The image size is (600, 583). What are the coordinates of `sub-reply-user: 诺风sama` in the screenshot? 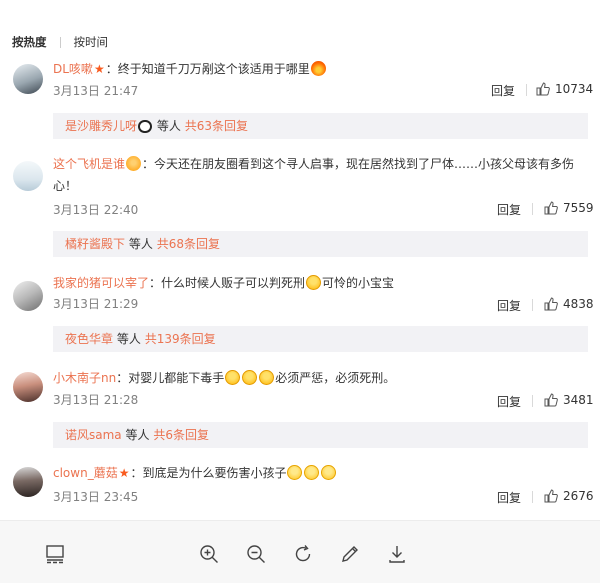 It's located at (93, 435).